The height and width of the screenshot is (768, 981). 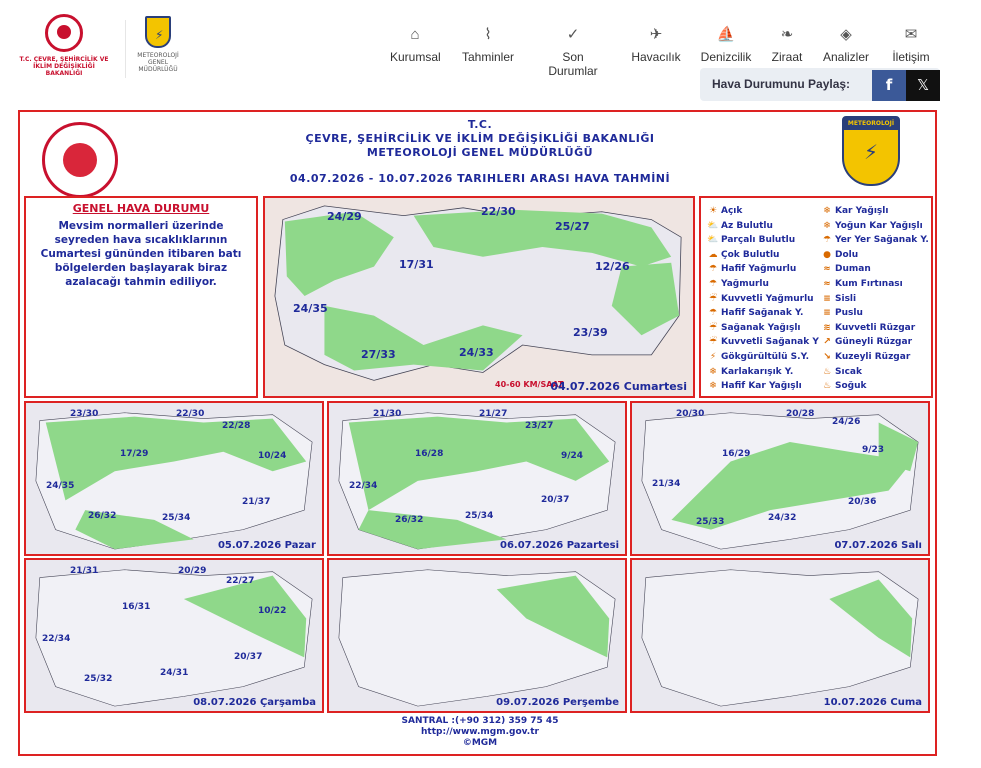 I want to click on map-temp: 21/30, so click(x=387, y=414).